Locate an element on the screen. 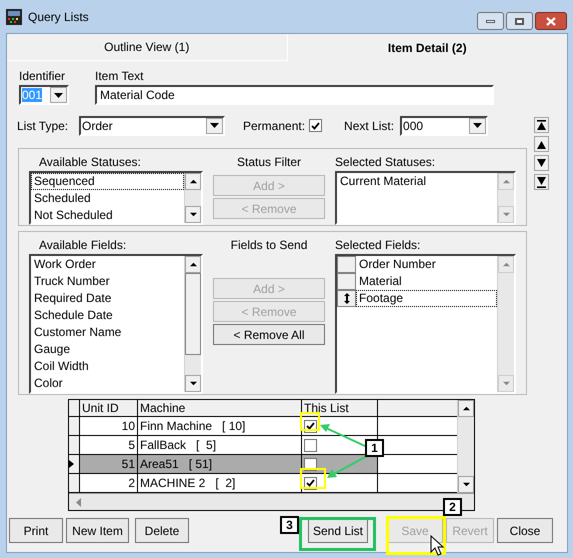  list-item: Gauge is located at coordinates (107, 349).